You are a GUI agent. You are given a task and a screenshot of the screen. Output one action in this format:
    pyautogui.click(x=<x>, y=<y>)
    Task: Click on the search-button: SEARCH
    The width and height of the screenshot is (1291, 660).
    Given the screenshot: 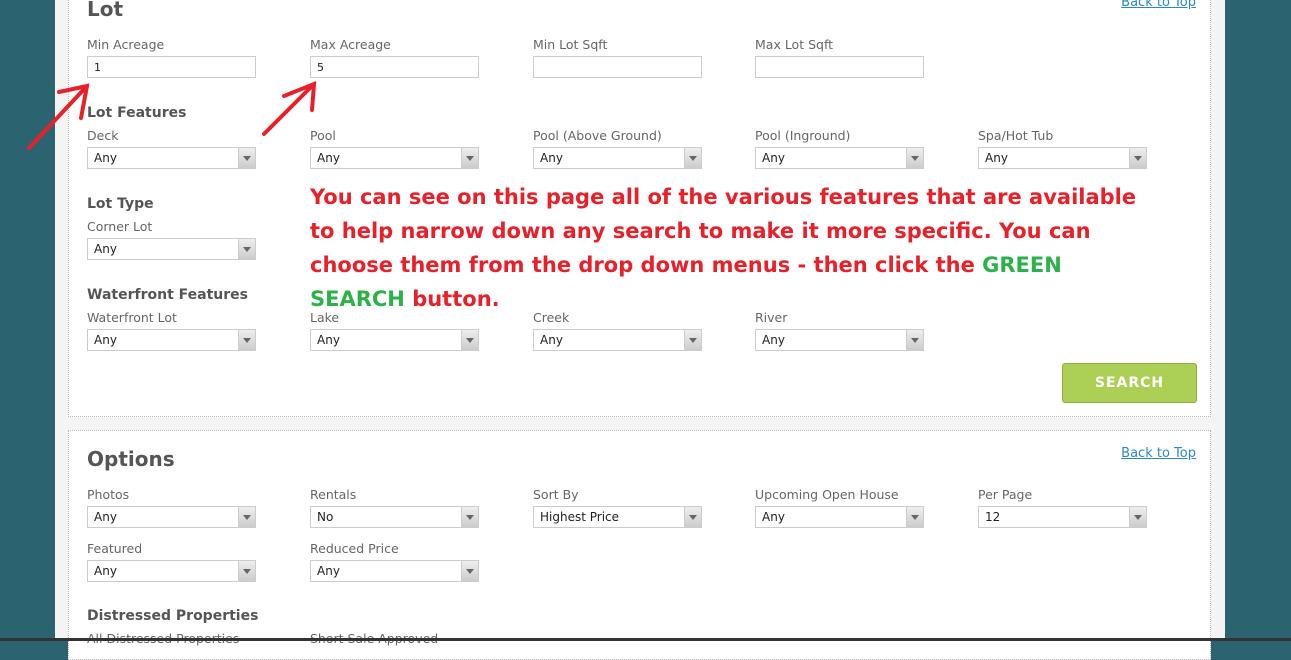 What is the action you would take?
    pyautogui.click(x=1129, y=383)
    